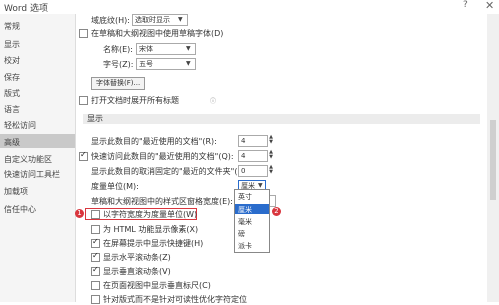 This screenshot has width=499, height=305. I want to click on draft-font-label: 在草稿和大纲视图中使用草稿字体(D), so click(157, 33).